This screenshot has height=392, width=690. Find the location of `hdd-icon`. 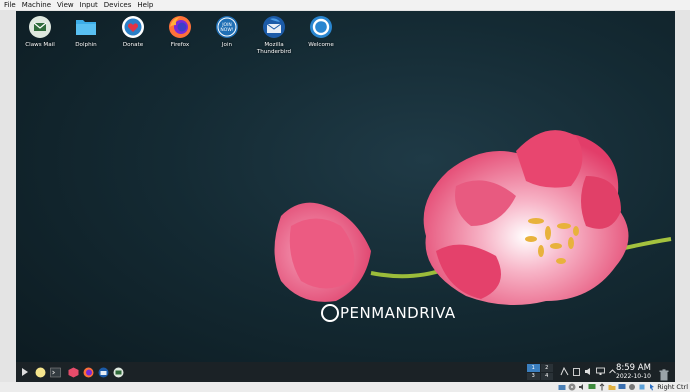

hdd-icon is located at coordinates (562, 387).